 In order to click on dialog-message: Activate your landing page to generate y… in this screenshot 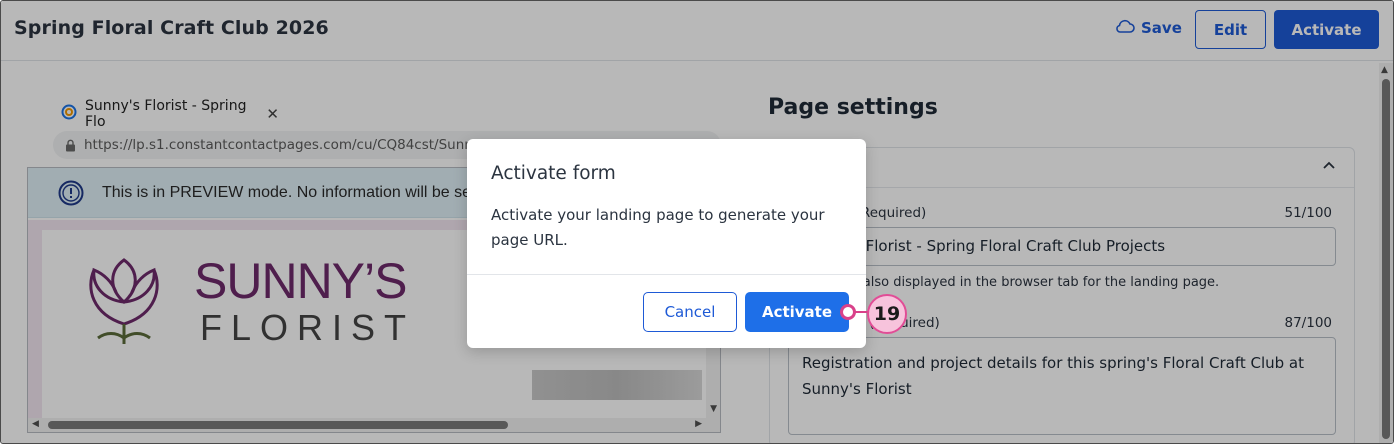, I will do `click(658, 227)`.